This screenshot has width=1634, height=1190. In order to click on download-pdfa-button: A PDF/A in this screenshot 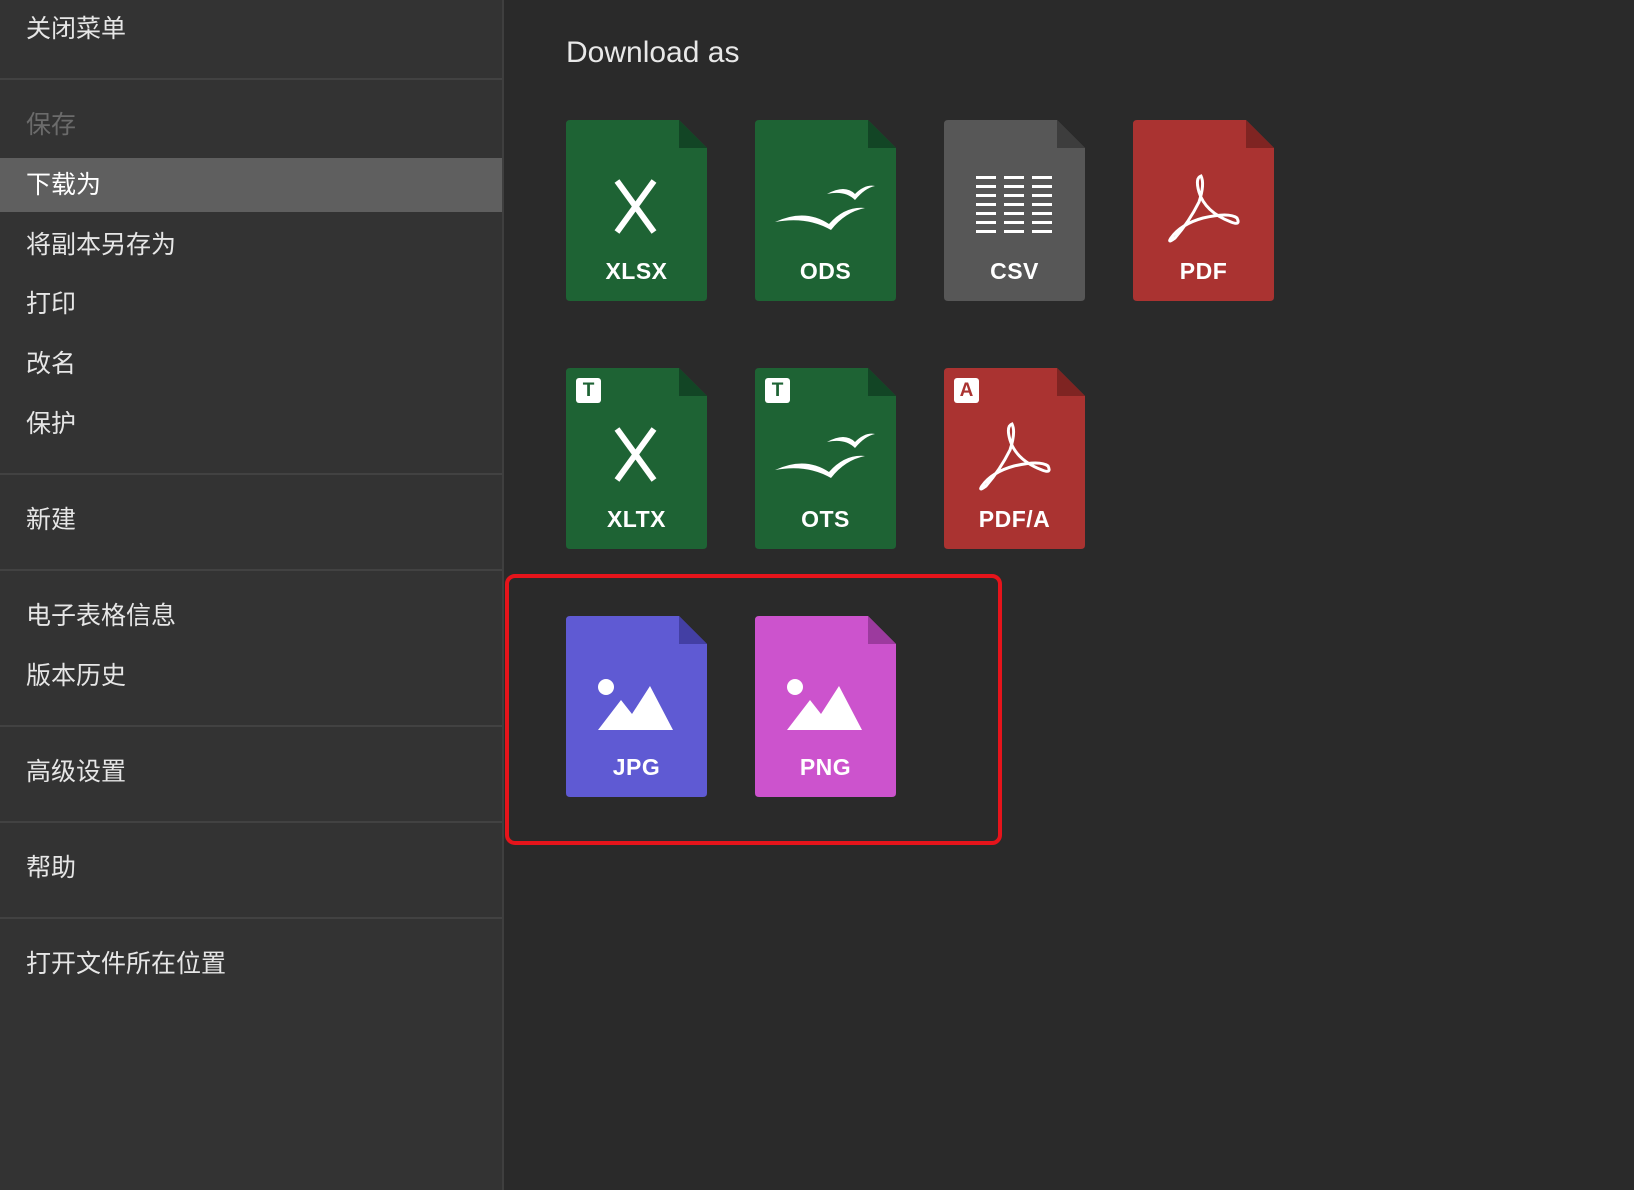, I will do `click(1014, 458)`.